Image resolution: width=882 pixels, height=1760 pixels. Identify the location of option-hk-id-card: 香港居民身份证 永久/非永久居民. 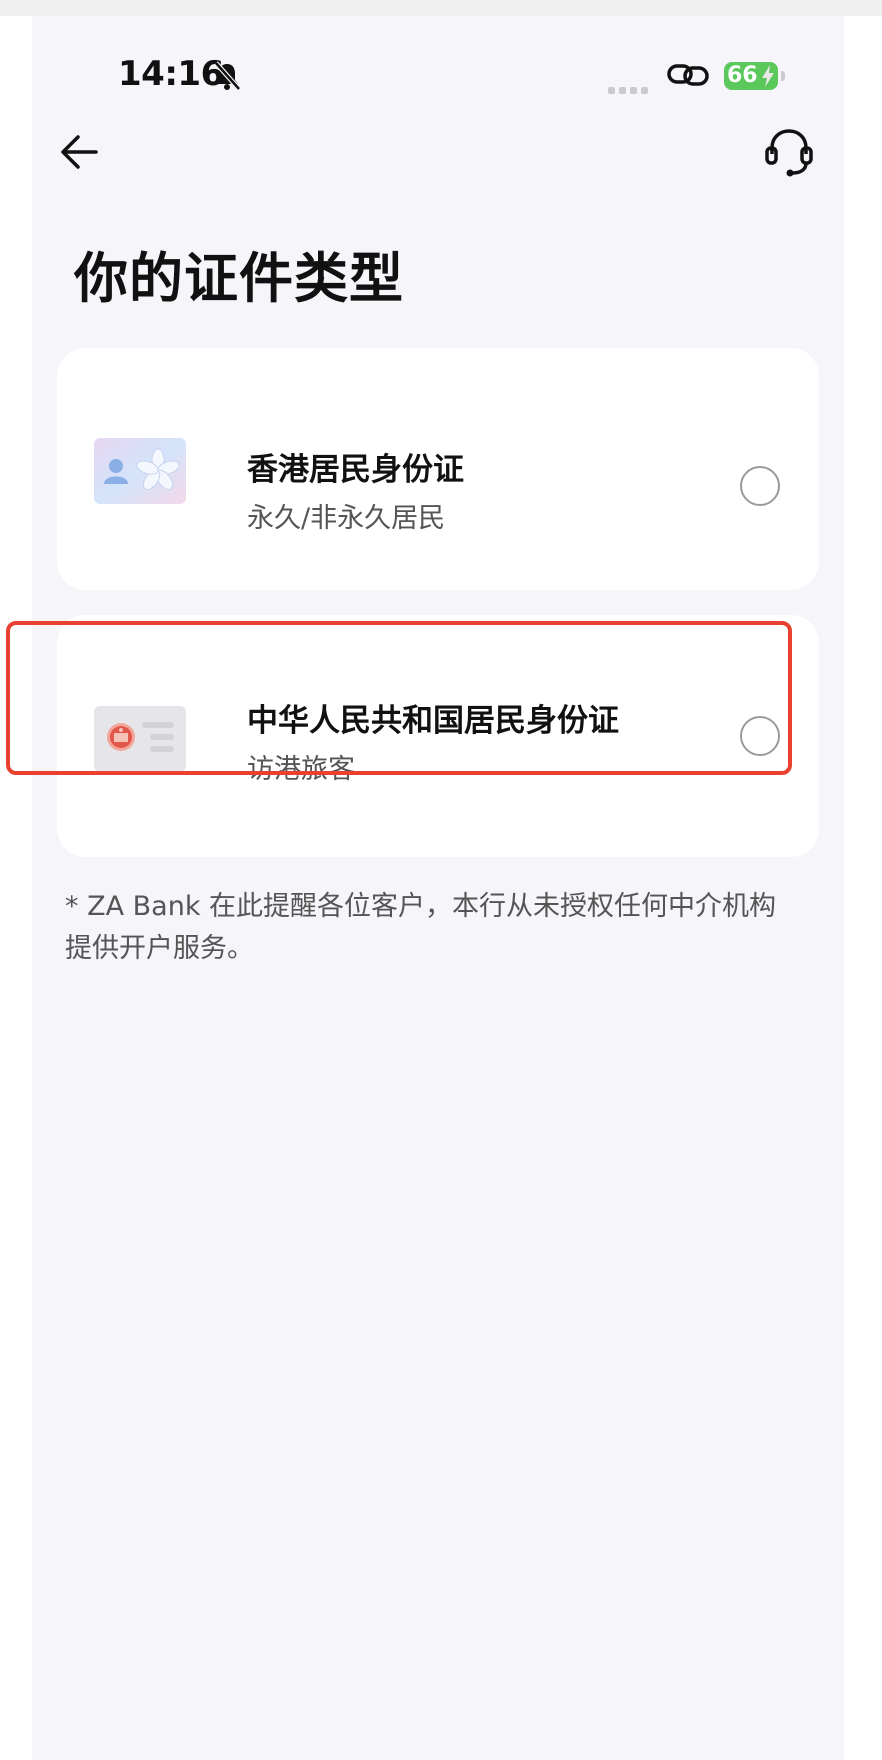
(438, 469).